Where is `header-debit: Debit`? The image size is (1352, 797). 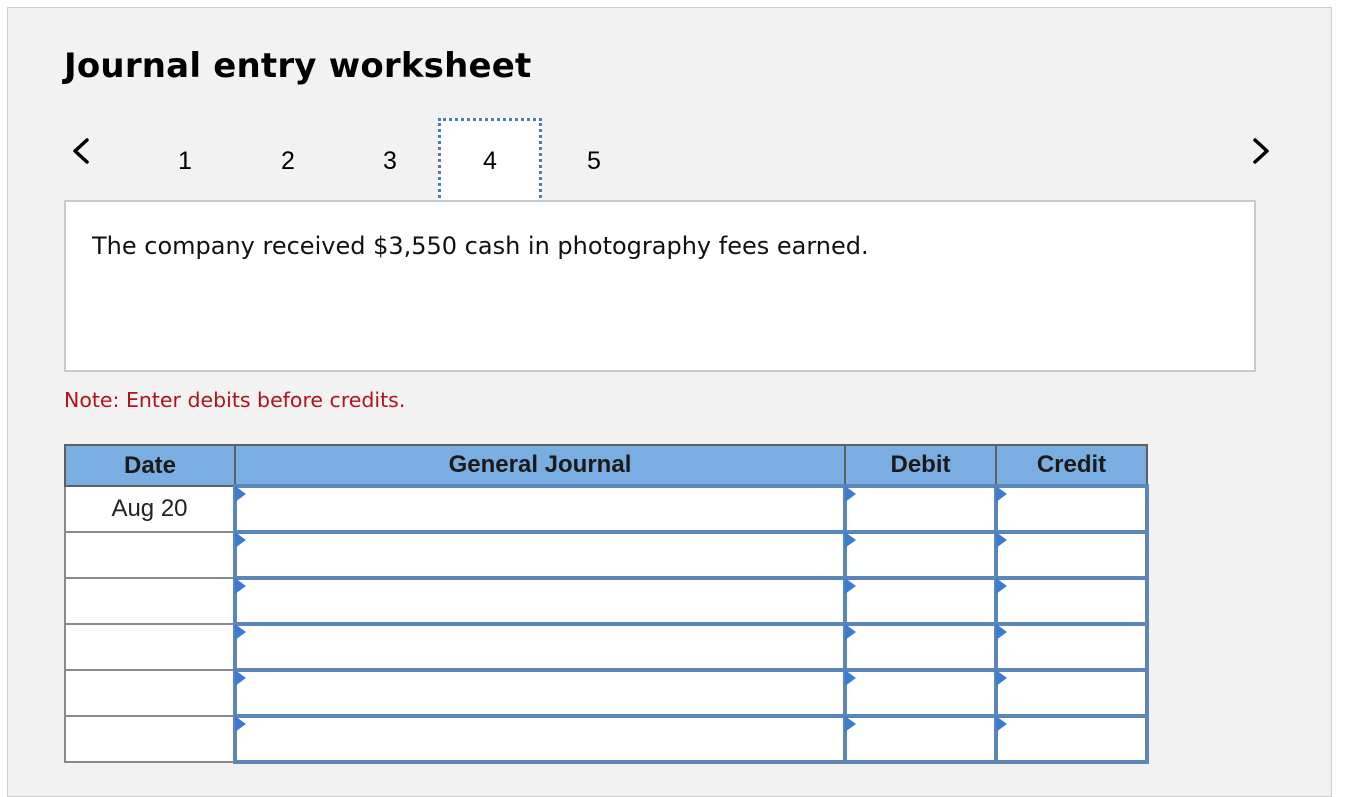 header-debit: Debit is located at coordinates (920, 465).